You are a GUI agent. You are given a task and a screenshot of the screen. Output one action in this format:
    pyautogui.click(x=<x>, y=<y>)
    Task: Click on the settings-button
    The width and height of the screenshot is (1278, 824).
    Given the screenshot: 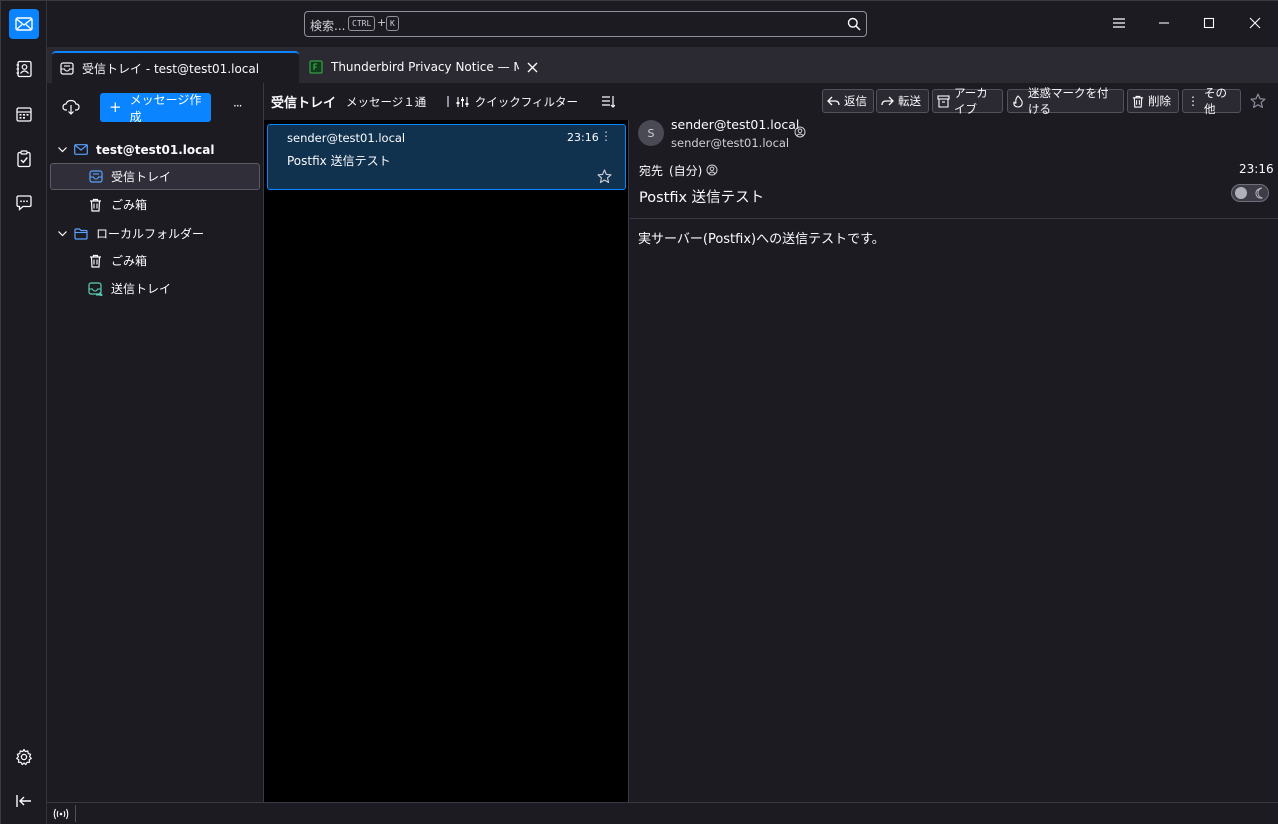 What is the action you would take?
    pyautogui.click(x=24, y=757)
    